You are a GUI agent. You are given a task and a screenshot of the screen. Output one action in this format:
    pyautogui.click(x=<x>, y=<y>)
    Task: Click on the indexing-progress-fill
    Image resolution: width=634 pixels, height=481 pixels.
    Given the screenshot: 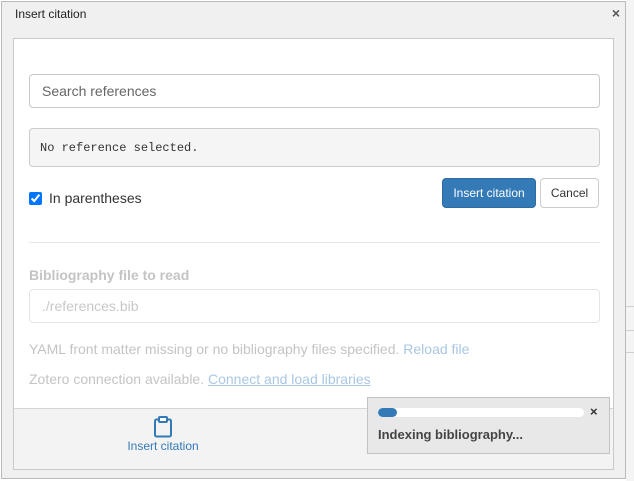 What is the action you would take?
    pyautogui.click(x=387, y=412)
    